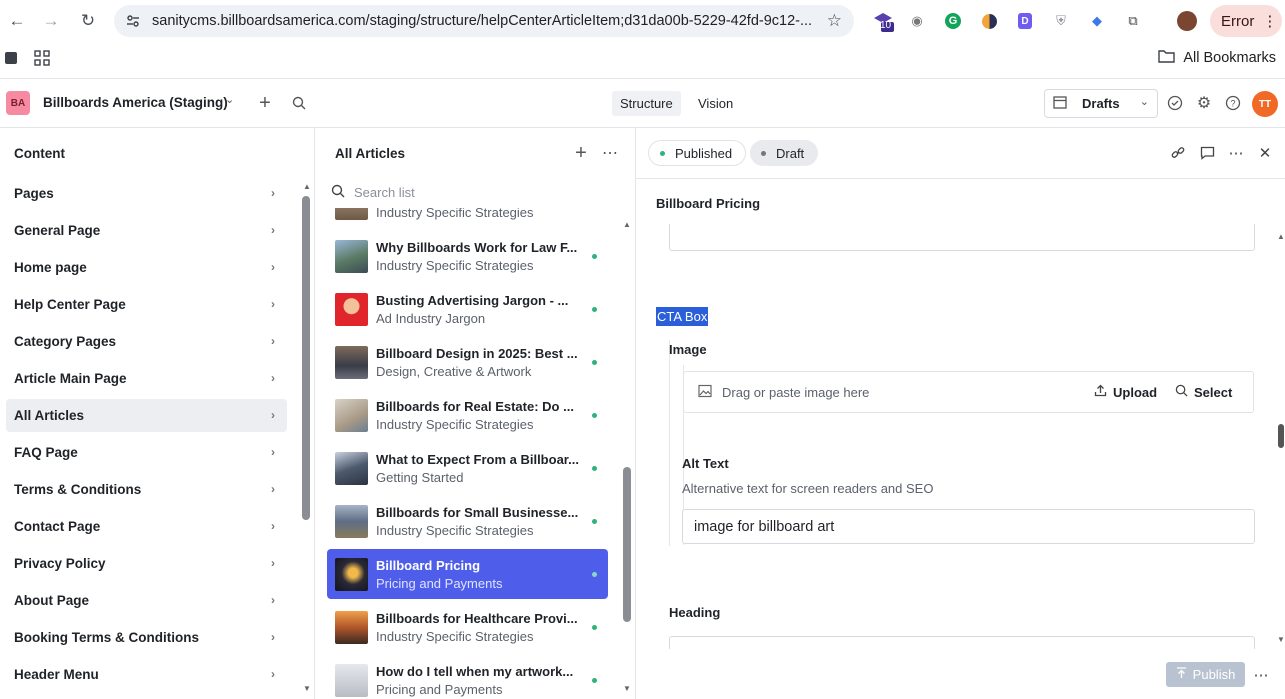 The width and height of the screenshot is (1285, 699). I want to click on list-item: Industry Specific Strategies, so click(467, 218).